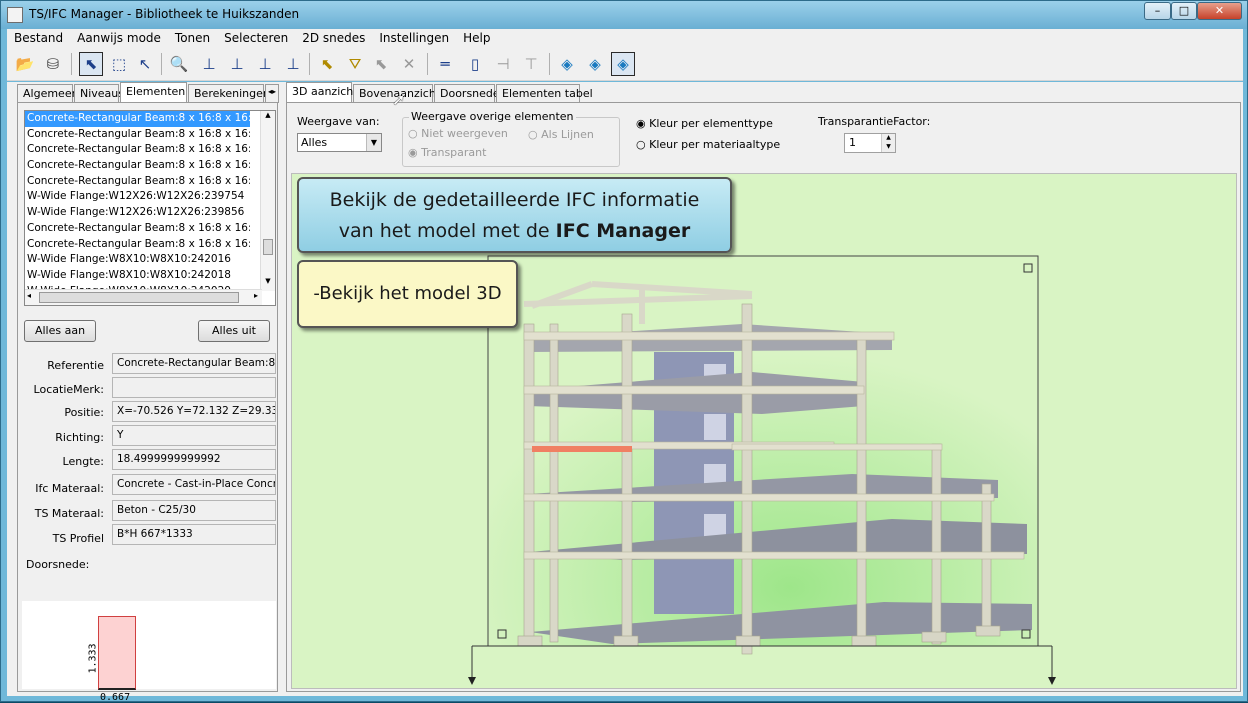  I want to click on close-button: ✕, so click(1219, 11).